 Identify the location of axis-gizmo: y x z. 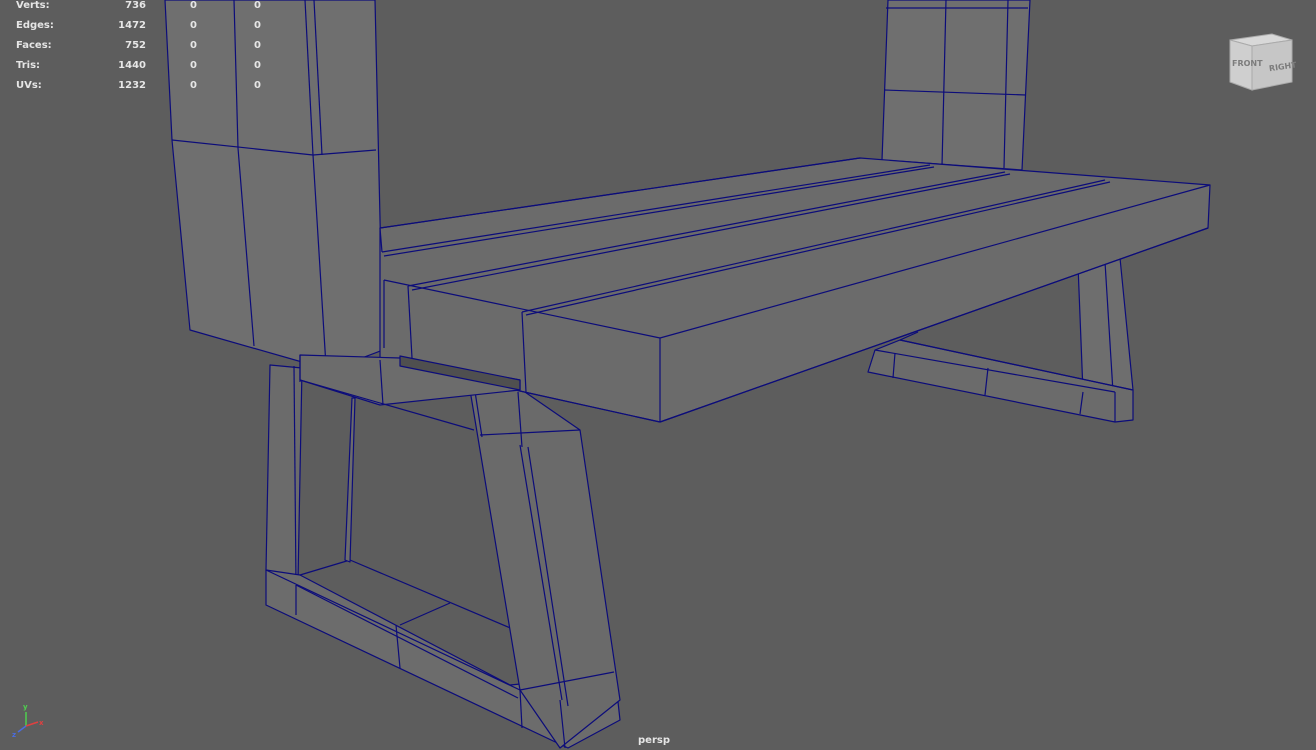
(28, 721).